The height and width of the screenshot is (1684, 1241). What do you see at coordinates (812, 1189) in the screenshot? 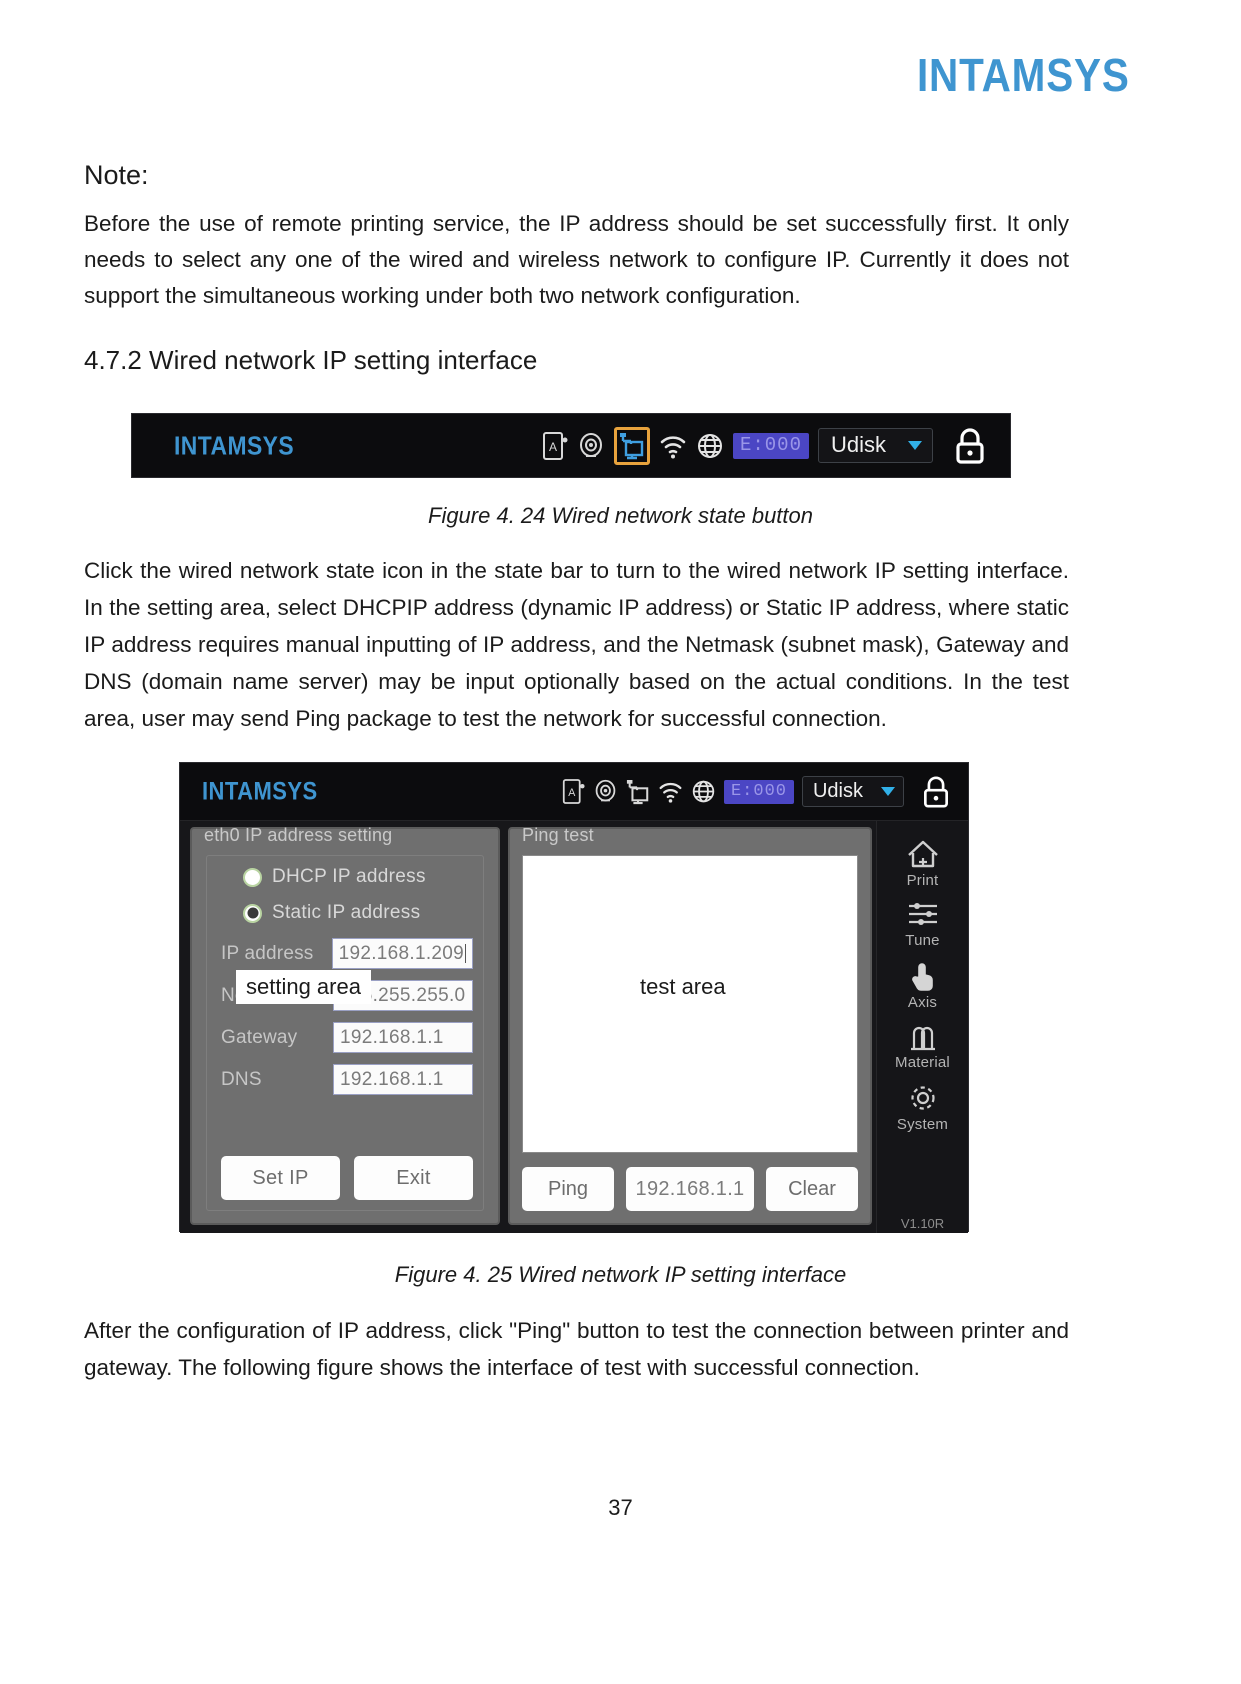
I see `clear-button: Clear` at bounding box center [812, 1189].